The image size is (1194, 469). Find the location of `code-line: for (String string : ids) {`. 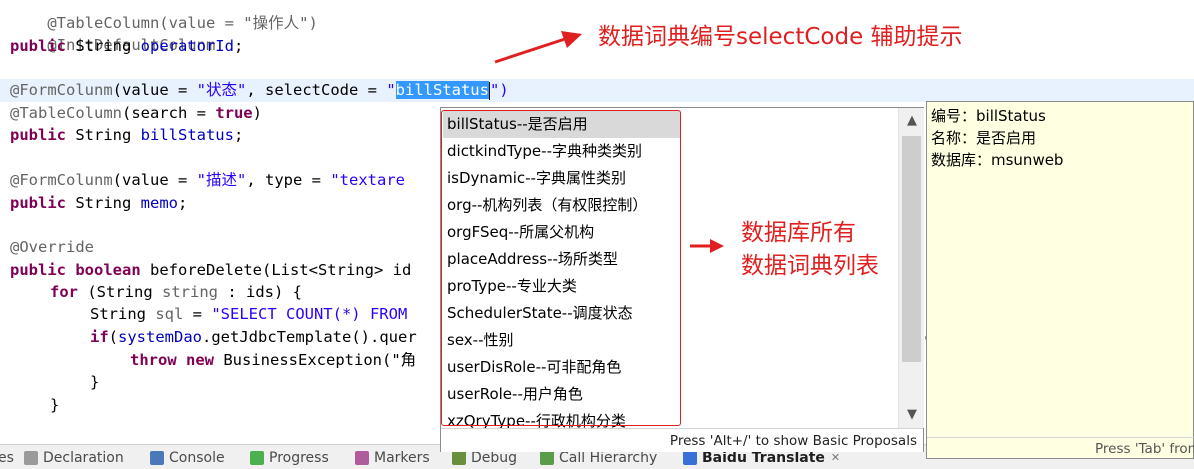

code-line: for (String string : ids) { is located at coordinates (176, 292).